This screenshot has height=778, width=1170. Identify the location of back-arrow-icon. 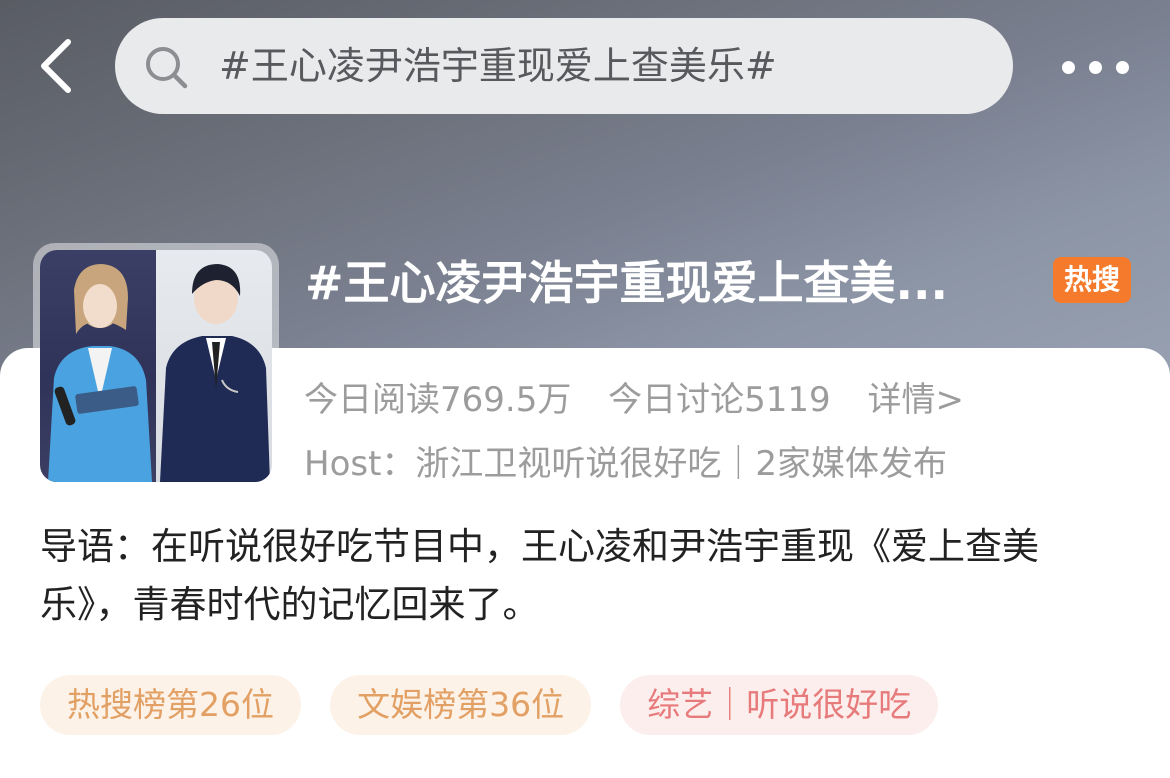
(56, 66).